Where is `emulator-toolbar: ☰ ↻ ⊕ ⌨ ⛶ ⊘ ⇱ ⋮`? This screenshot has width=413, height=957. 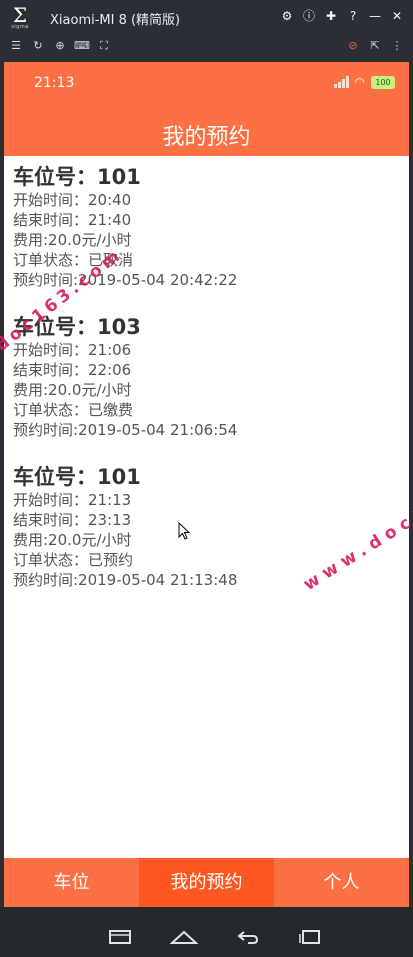
emulator-toolbar: ☰ ↻ ⊕ ⌨ ⛶ ⊘ ⇱ ⋮ is located at coordinates (206, 46).